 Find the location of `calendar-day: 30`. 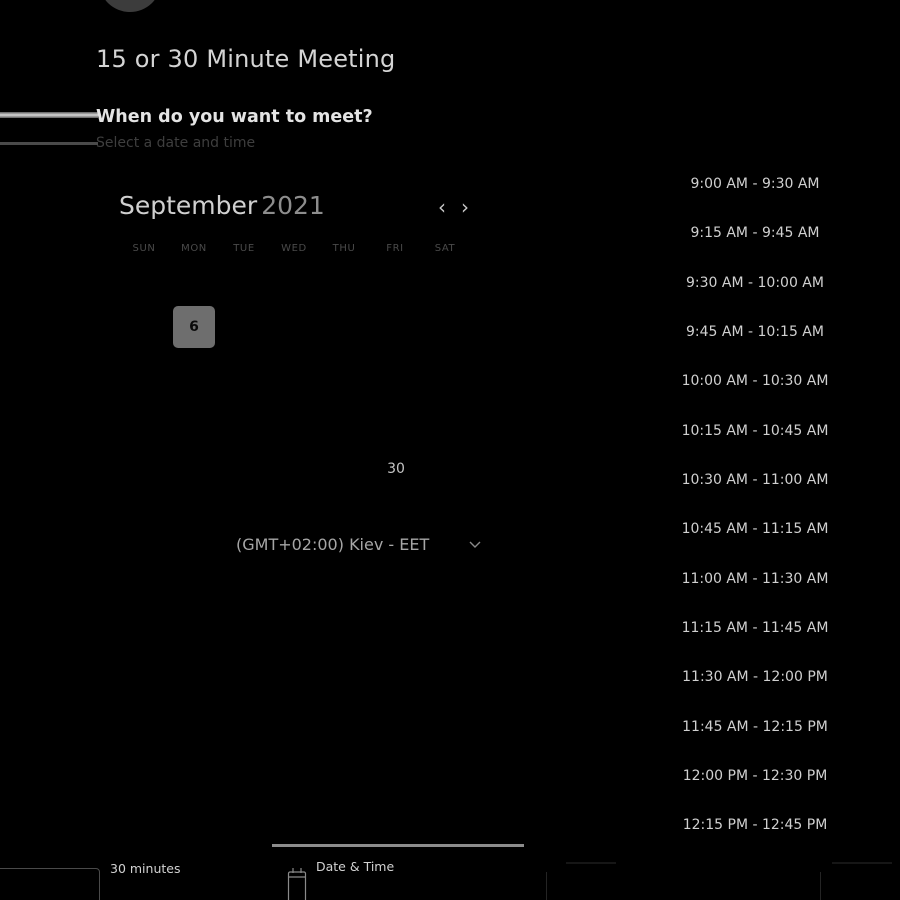

calendar-day: 30 is located at coordinates (396, 469).